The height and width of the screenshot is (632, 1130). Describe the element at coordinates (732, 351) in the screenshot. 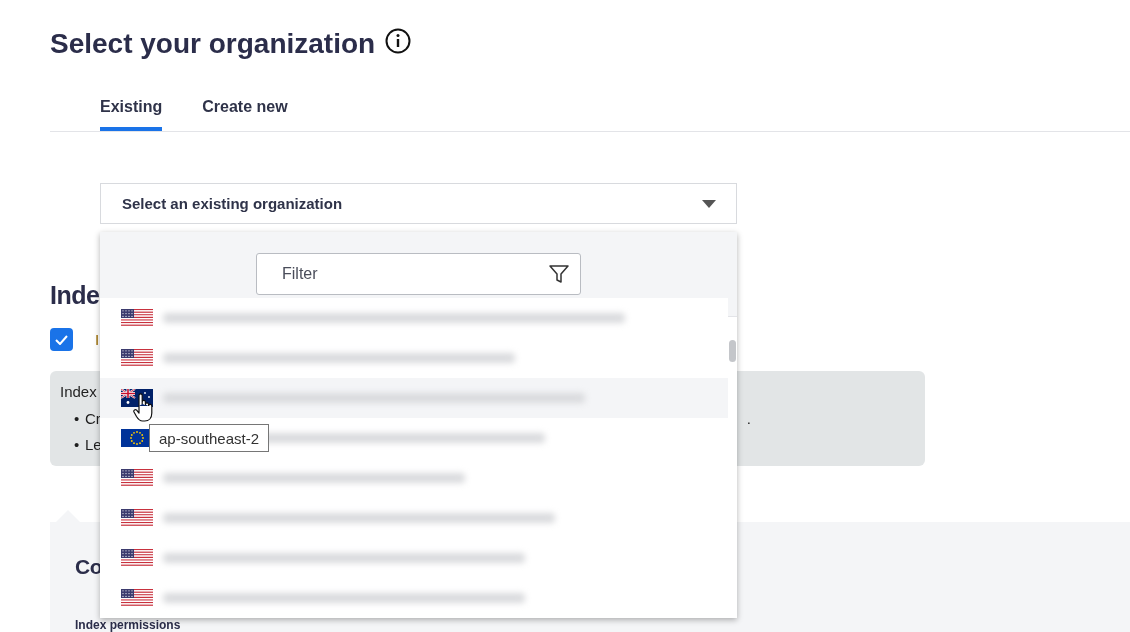

I see `scrollbar-thumb` at that location.